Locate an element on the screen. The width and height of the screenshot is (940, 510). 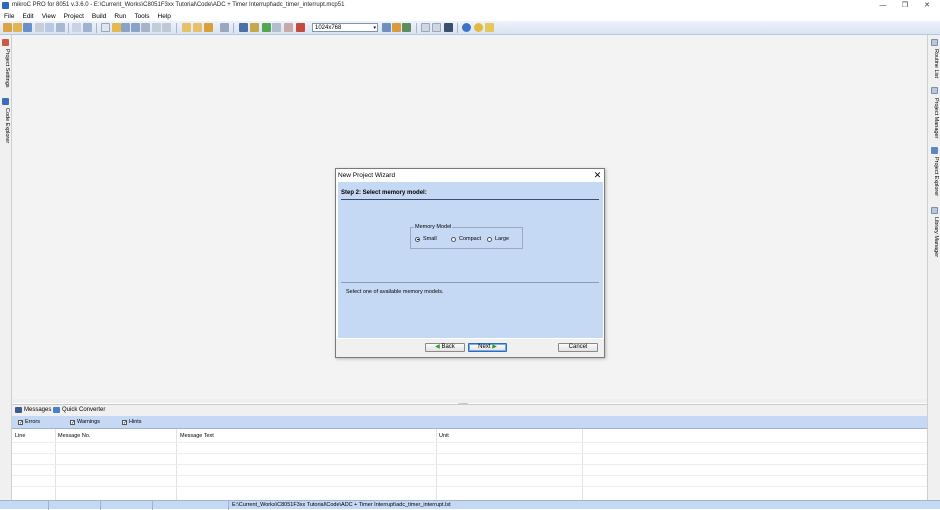
tab-routine-list: Routine List is located at coordinates (936, 63).